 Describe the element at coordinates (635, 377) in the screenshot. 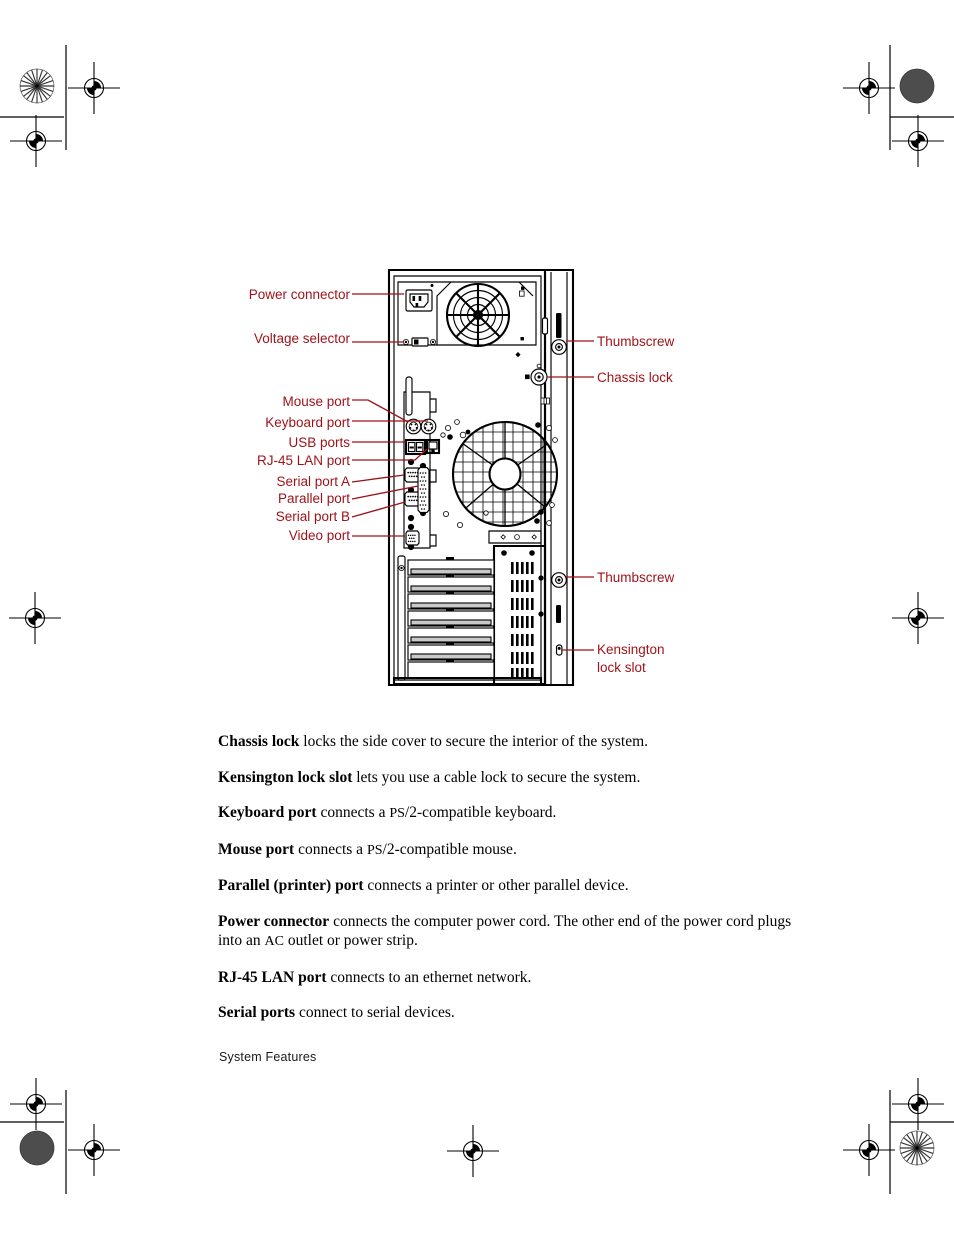

I see `callout-chassis-lock: Chassis lock` at that location.